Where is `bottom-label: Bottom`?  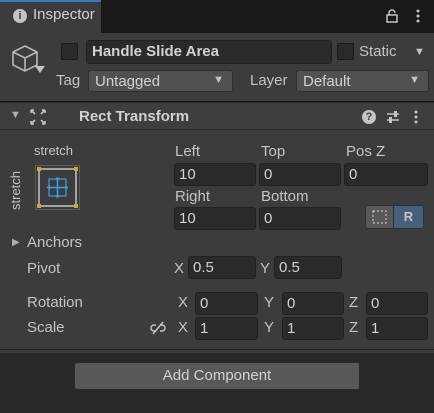
bottom-label: Bottom is located at coordinates (285, 196).